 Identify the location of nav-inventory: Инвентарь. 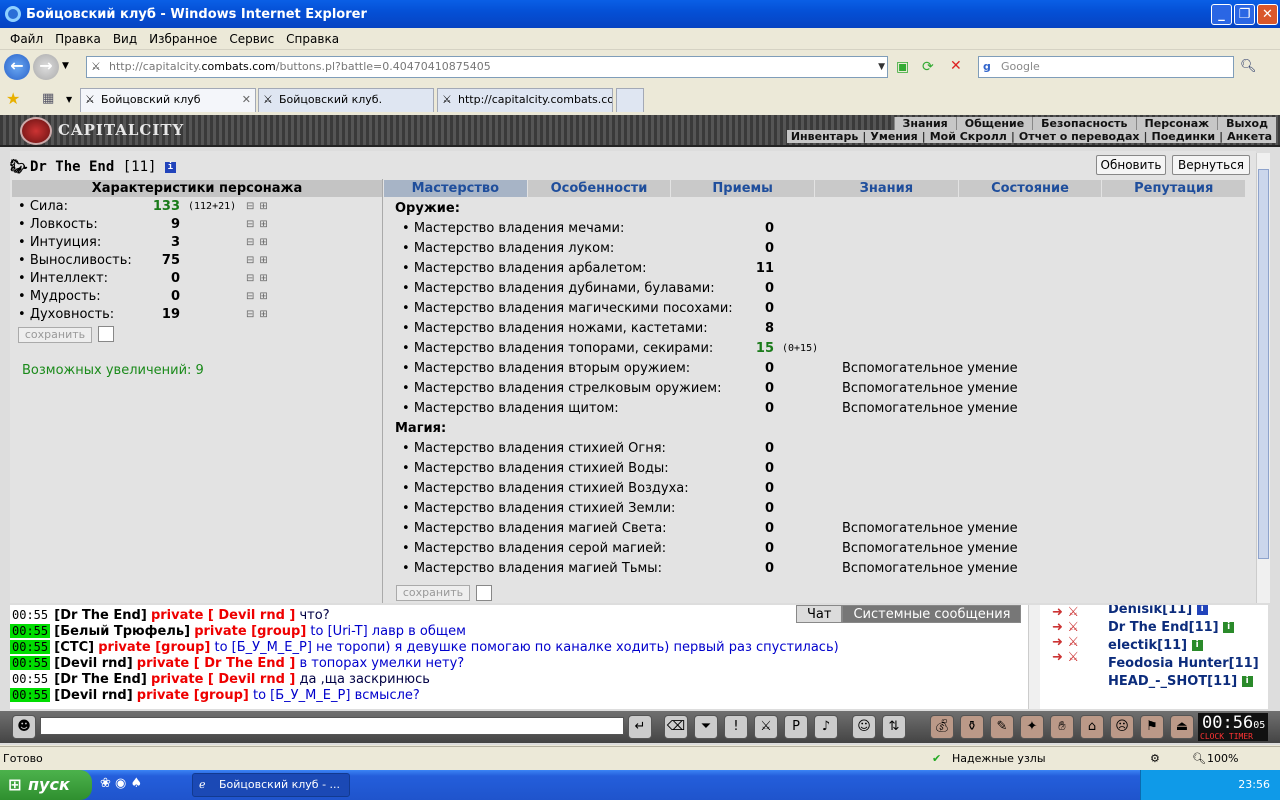
(824, 136).